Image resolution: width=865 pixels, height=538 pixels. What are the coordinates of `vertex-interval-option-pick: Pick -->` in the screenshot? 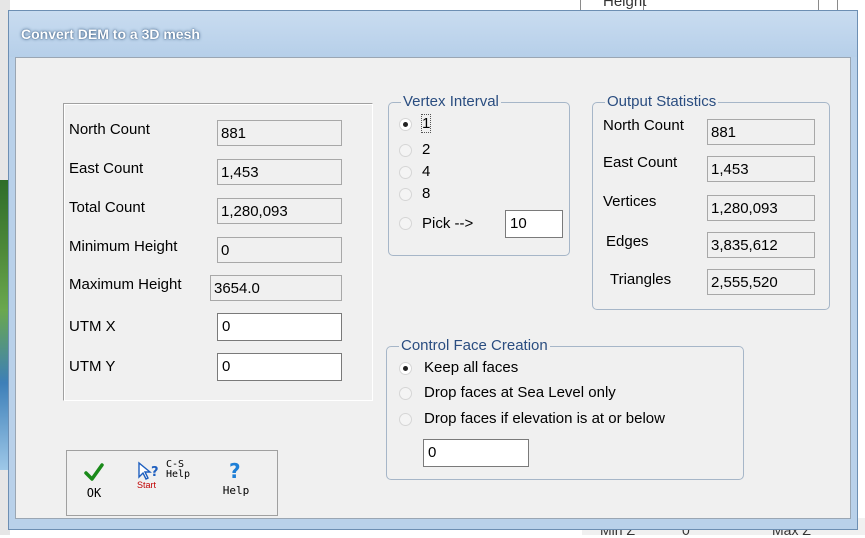 It's located at (444, 224).